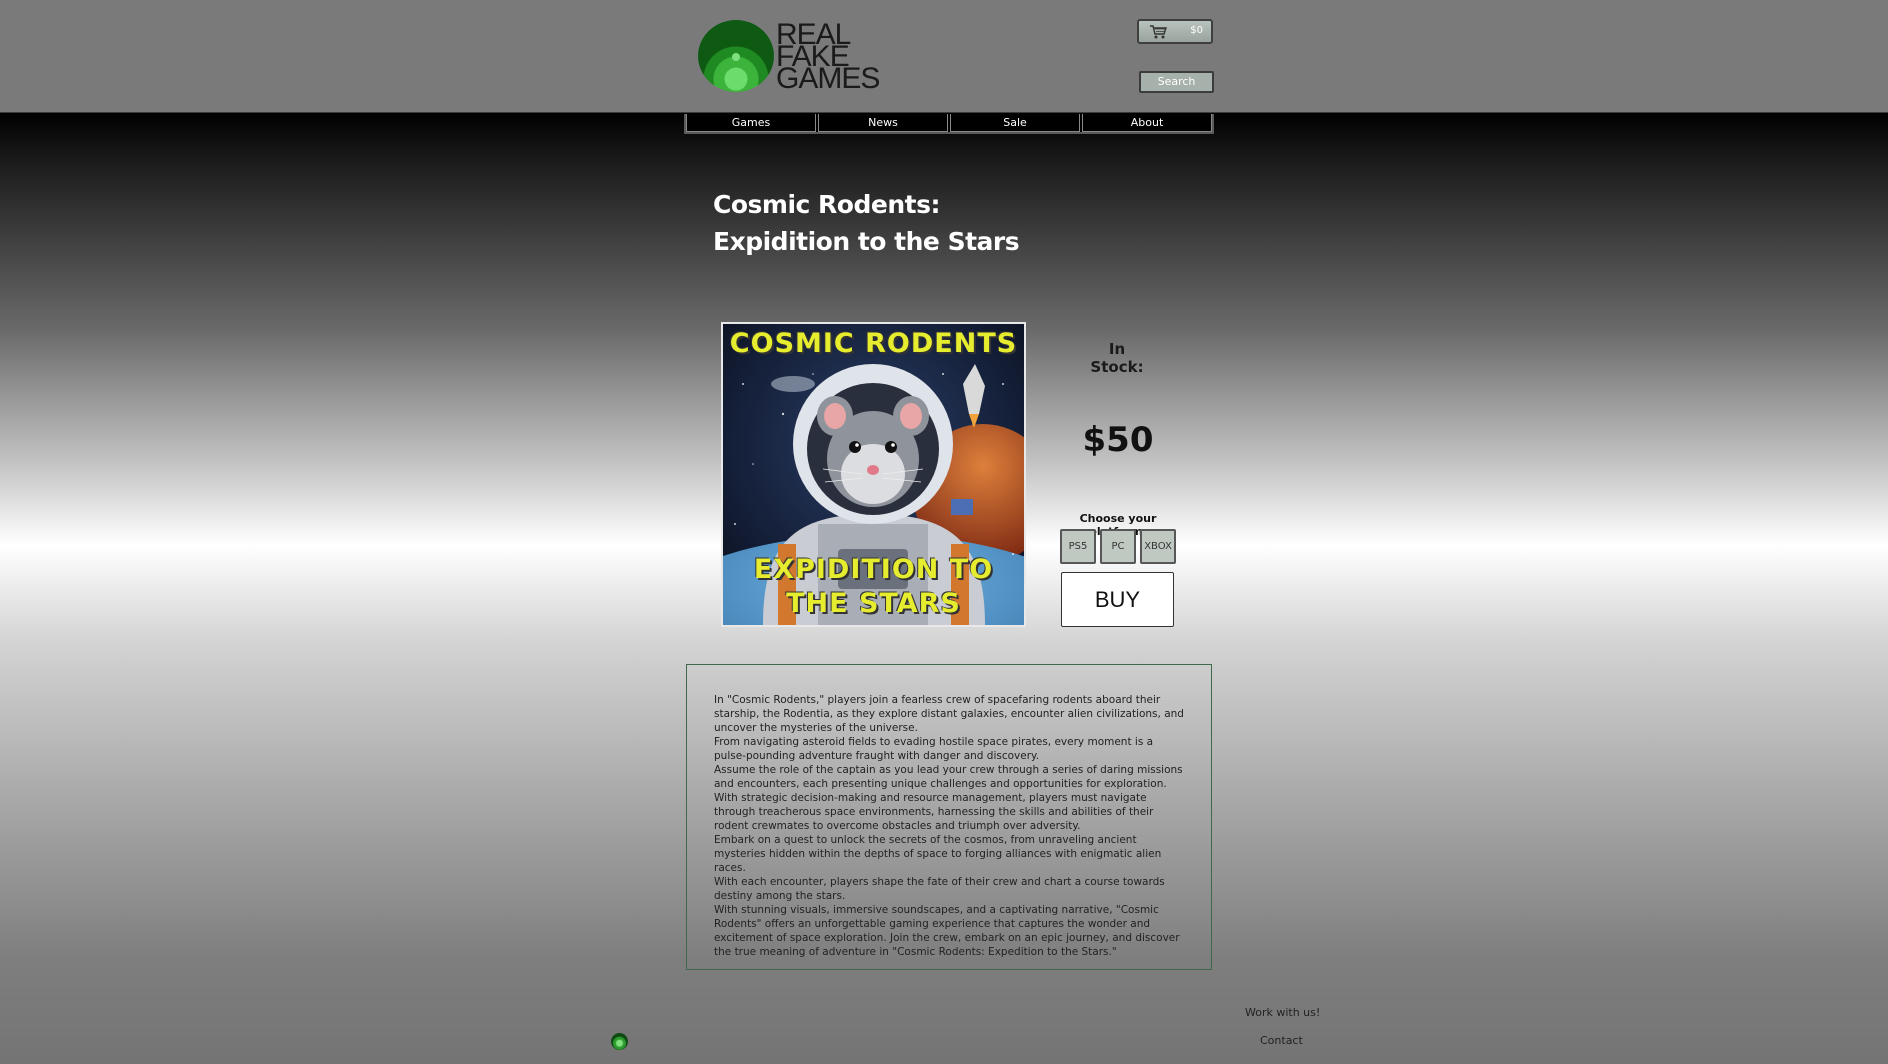 The width and height of the screenshot is (1888, 1064). Describe the element at coordinates (873, 474) in the screenshot. I see `game-cover-image: COSMIC RODENTS EXPIDITION TO THE STARS` at that location.